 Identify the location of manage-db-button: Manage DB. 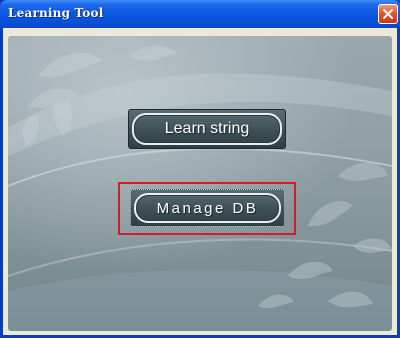
(207, 208).